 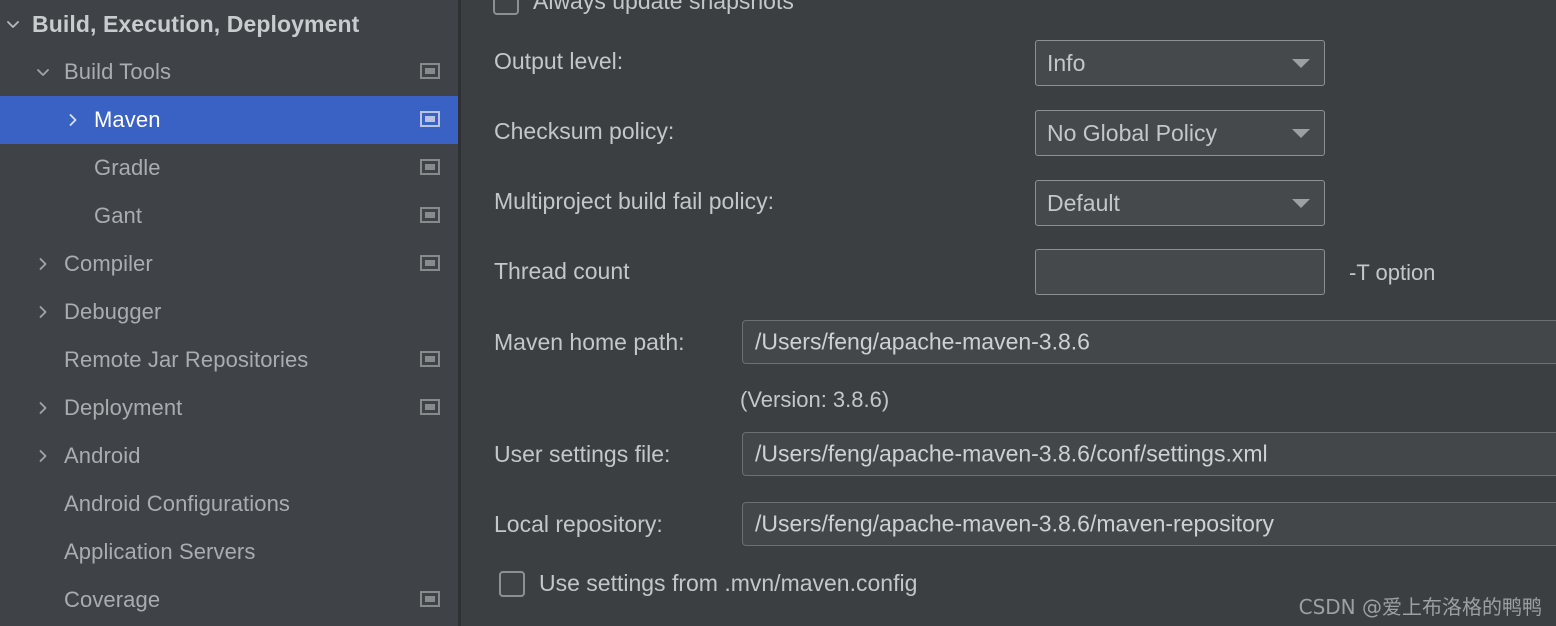 I want to click on sidebar-item-build-execution-deployment: Build, Execution, Deployment, so click(x=229, y=24).